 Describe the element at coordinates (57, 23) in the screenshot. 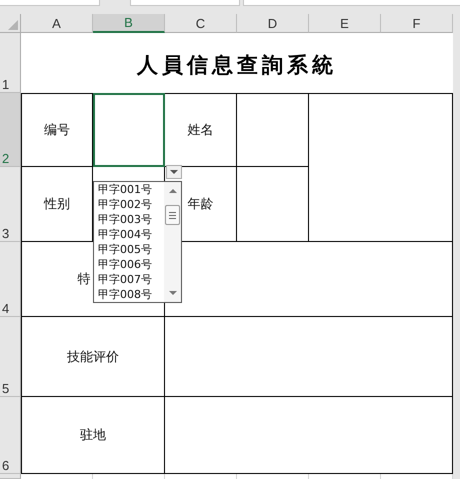

I see `column-header: A` at that location.